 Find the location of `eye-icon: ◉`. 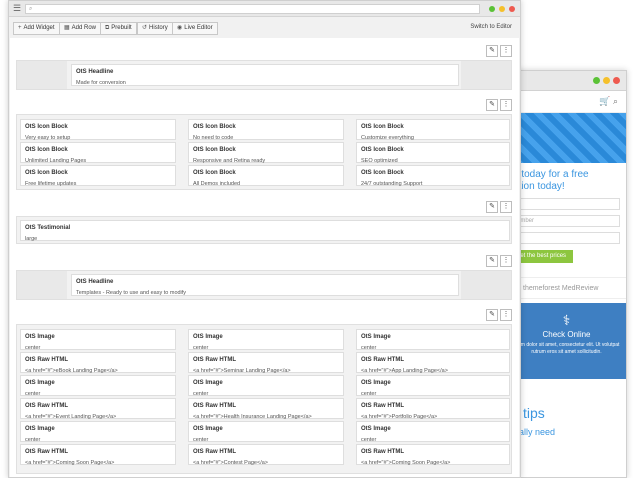

eye-icon: ◉ is located at coordinates (180, 28).